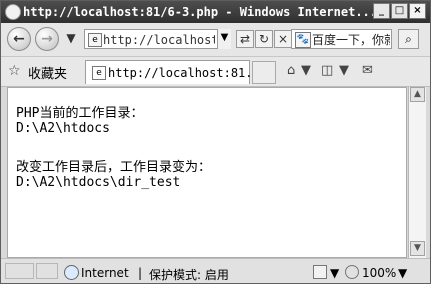  I want to click on address-dropdown-icon: ▼, so click(224, 39).